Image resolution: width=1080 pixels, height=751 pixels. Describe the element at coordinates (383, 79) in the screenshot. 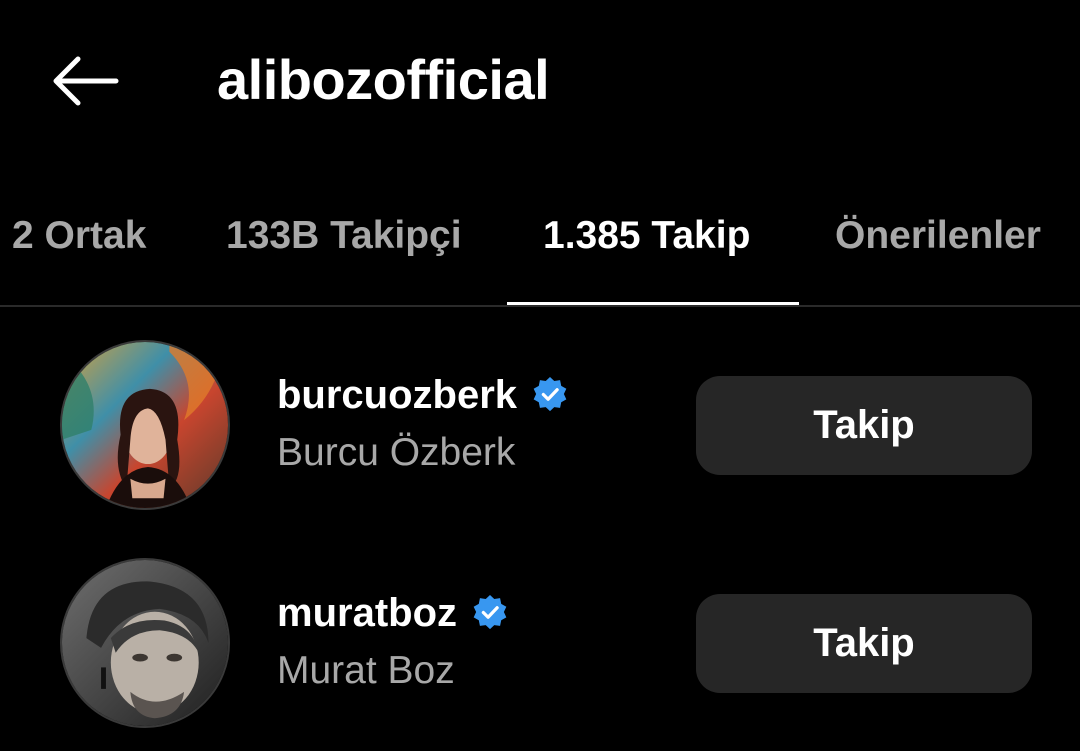

I see `page-title: alibozofficial` at that location.